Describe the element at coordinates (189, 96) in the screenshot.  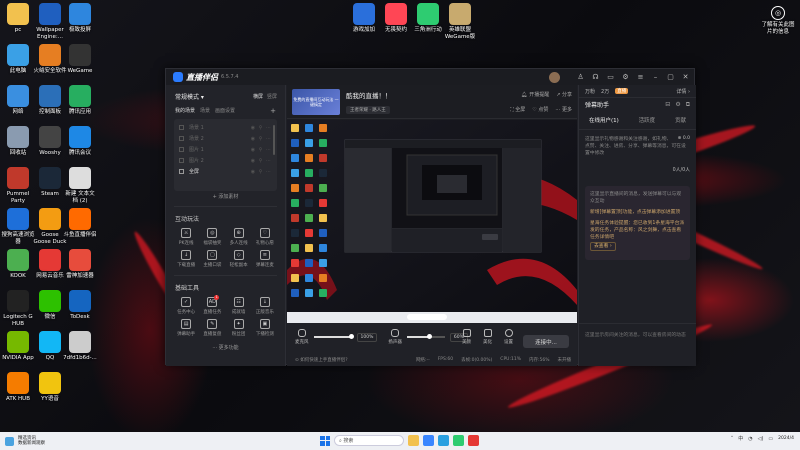
I see `mode-selector: 常规模式 ▾` at that location.